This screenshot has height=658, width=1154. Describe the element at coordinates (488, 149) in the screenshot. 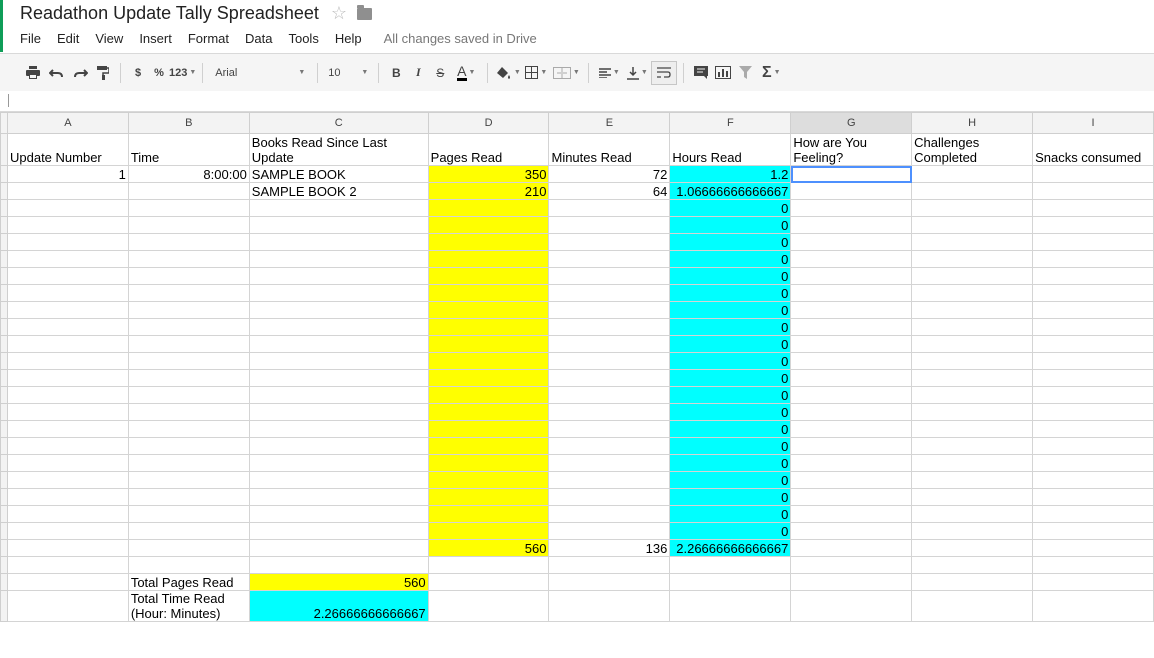

I see `header-pages-read: Pages Read` at that location.